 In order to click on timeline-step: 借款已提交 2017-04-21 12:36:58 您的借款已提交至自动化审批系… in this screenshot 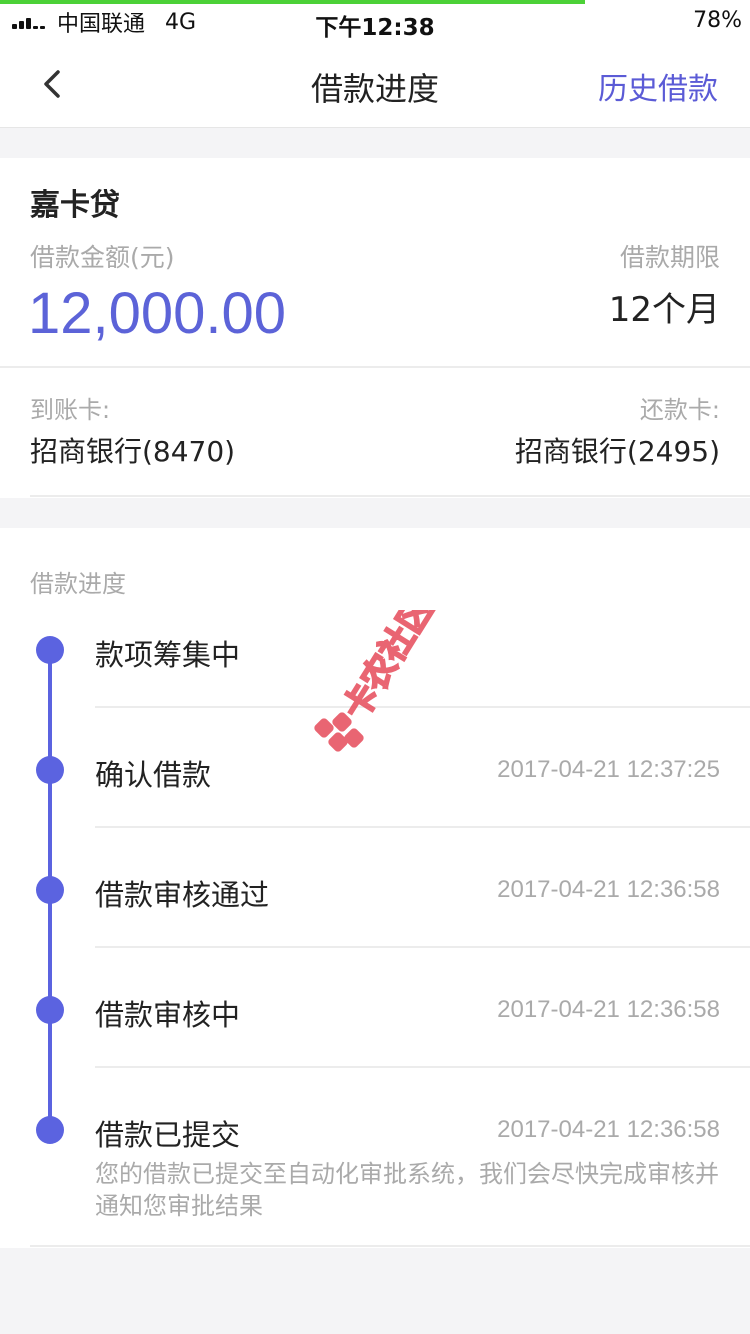, I will do `click(375, 1155)`.